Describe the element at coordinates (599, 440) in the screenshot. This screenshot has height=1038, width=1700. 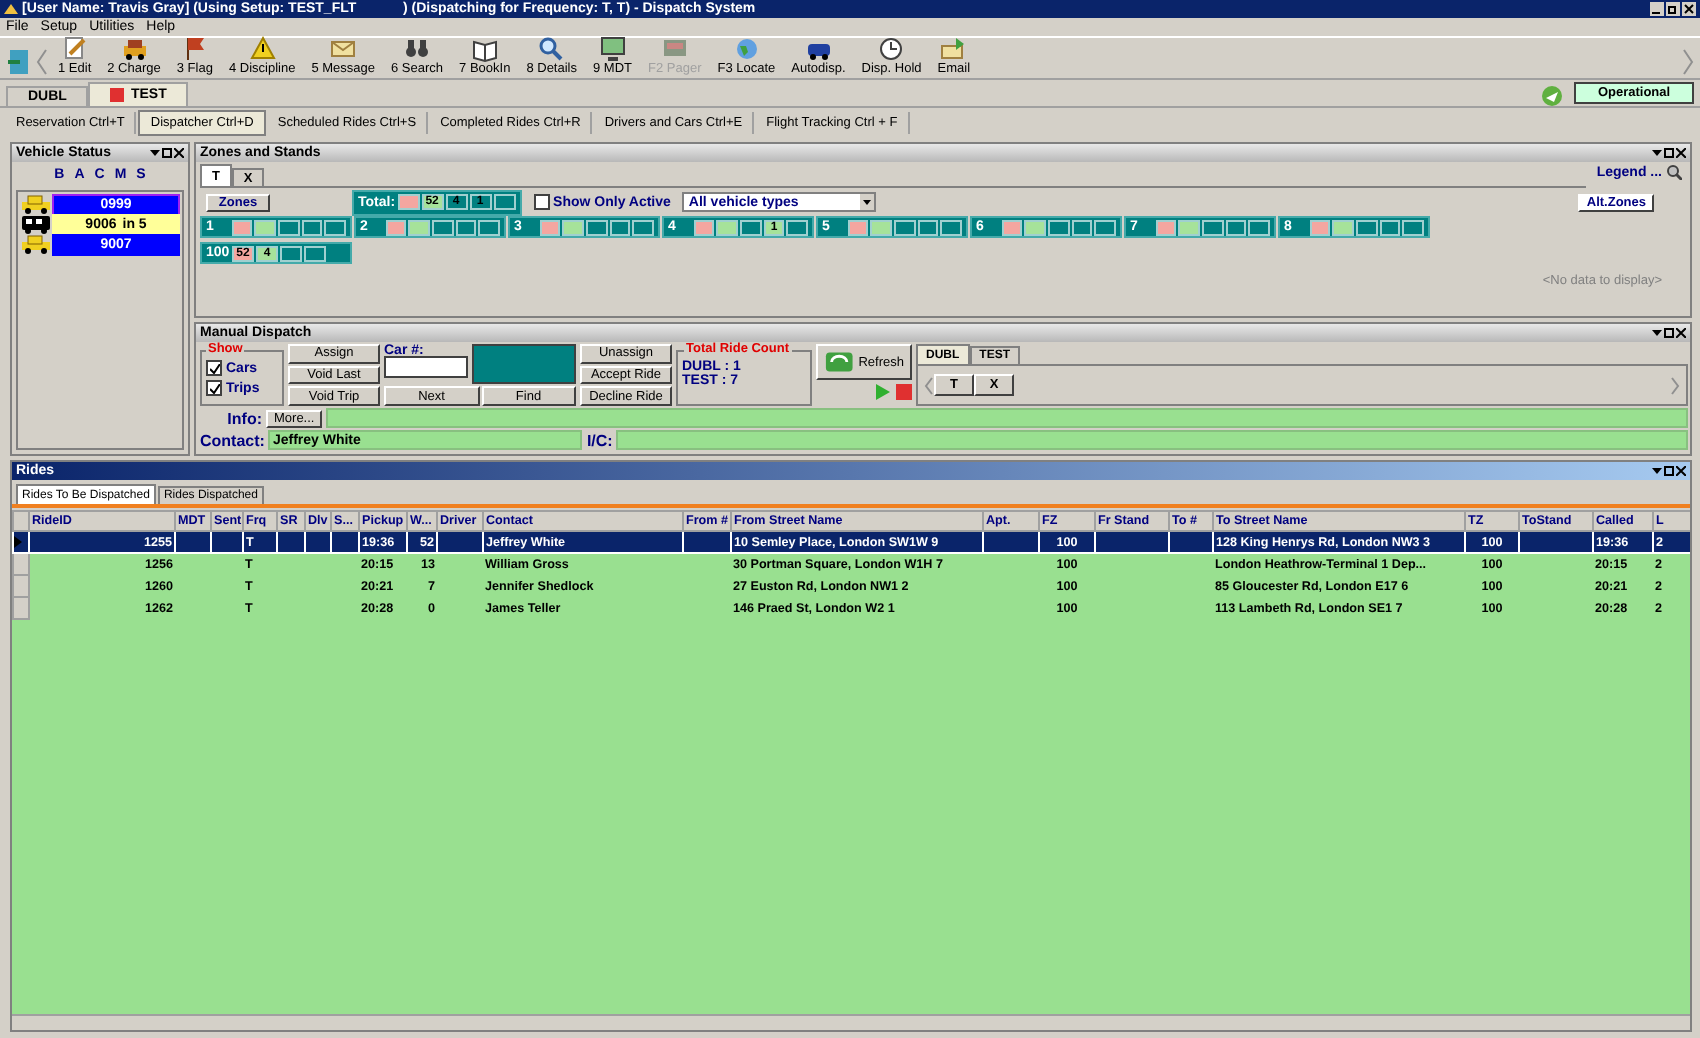
I see `field-label: I/C:` at that location.